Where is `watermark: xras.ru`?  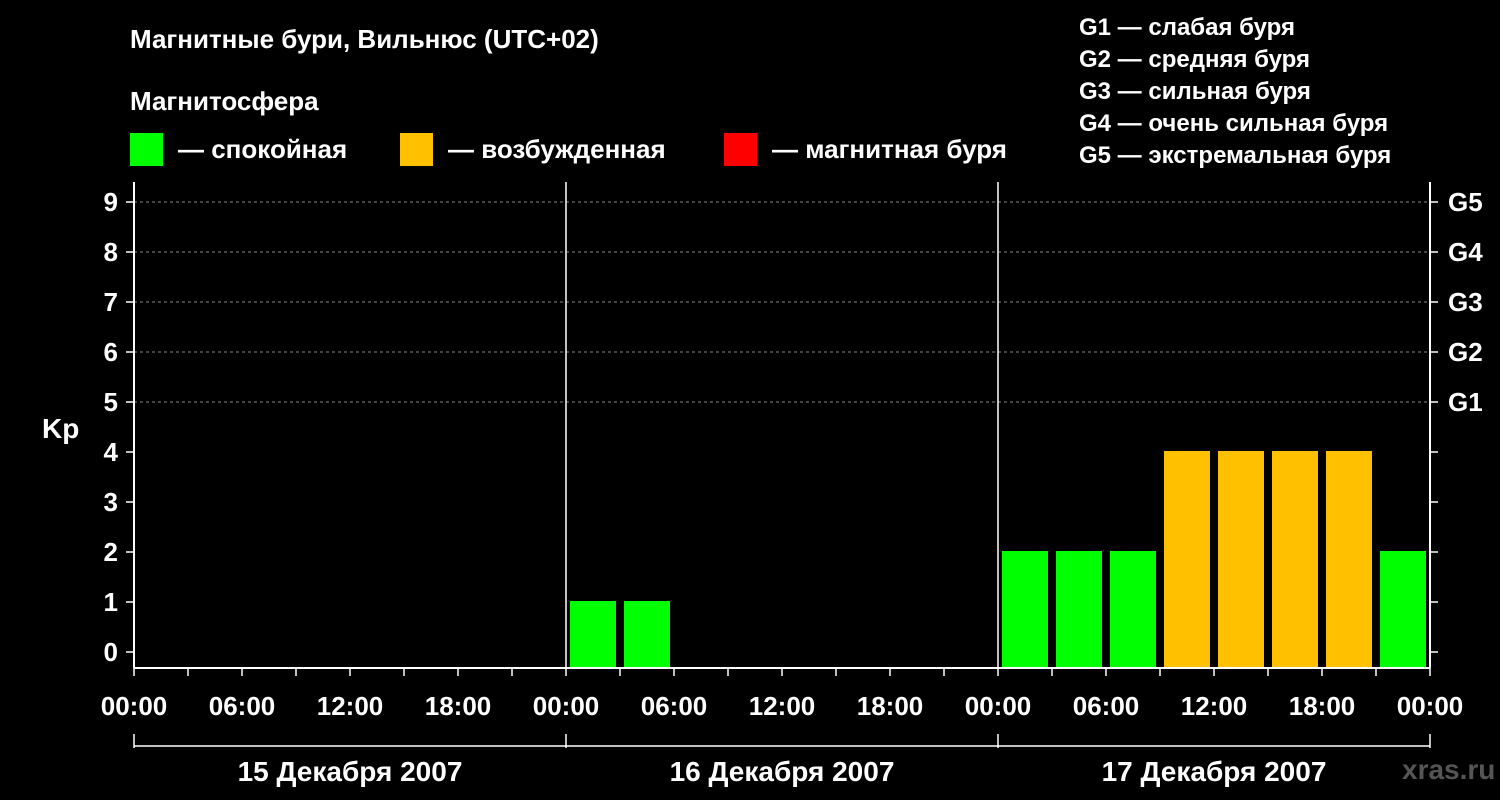
watermark: xras.ru is located at coordinates (1449, 769).